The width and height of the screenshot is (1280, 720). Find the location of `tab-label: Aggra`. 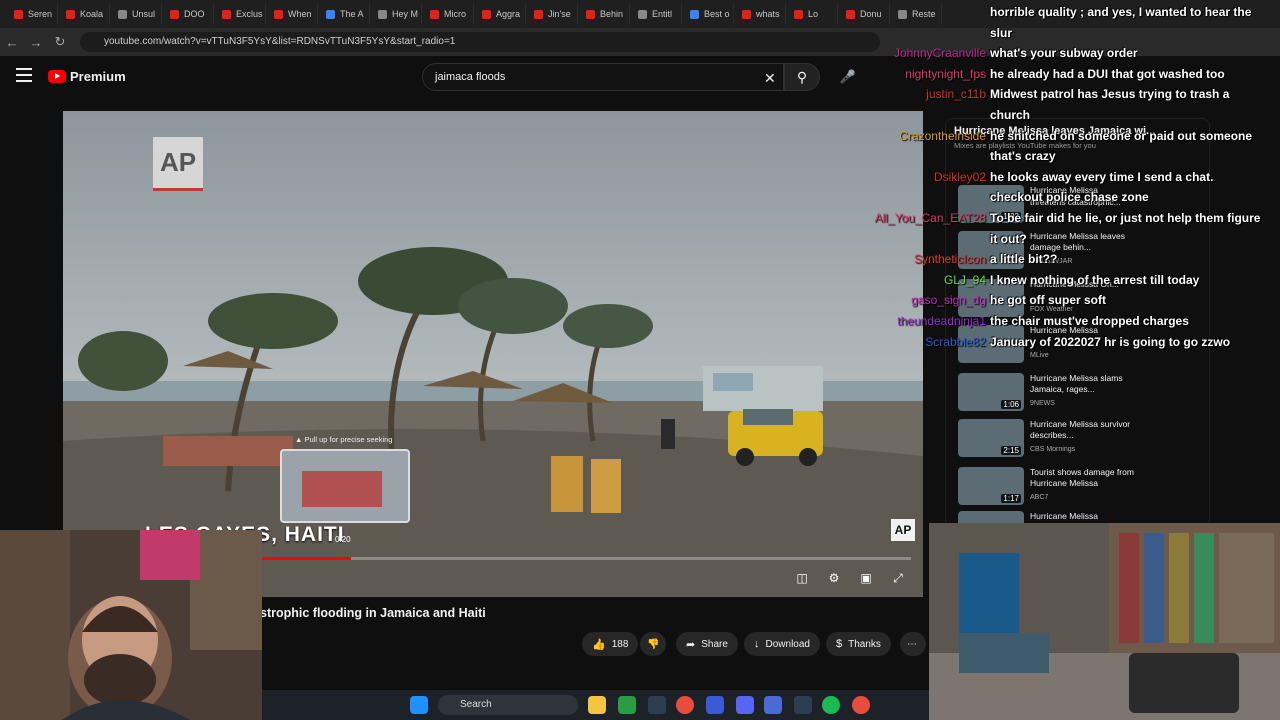

tab-label: Aggra is located at coordinates (508, 14).